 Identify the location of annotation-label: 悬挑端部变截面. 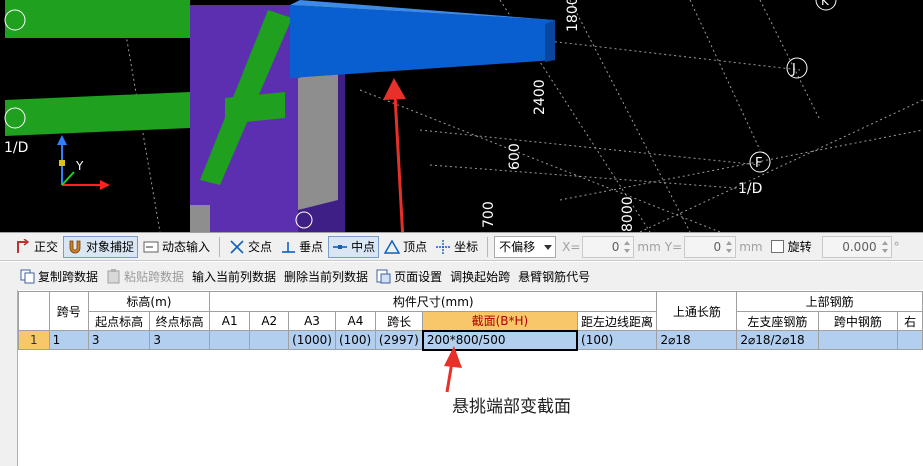
(511, 407).